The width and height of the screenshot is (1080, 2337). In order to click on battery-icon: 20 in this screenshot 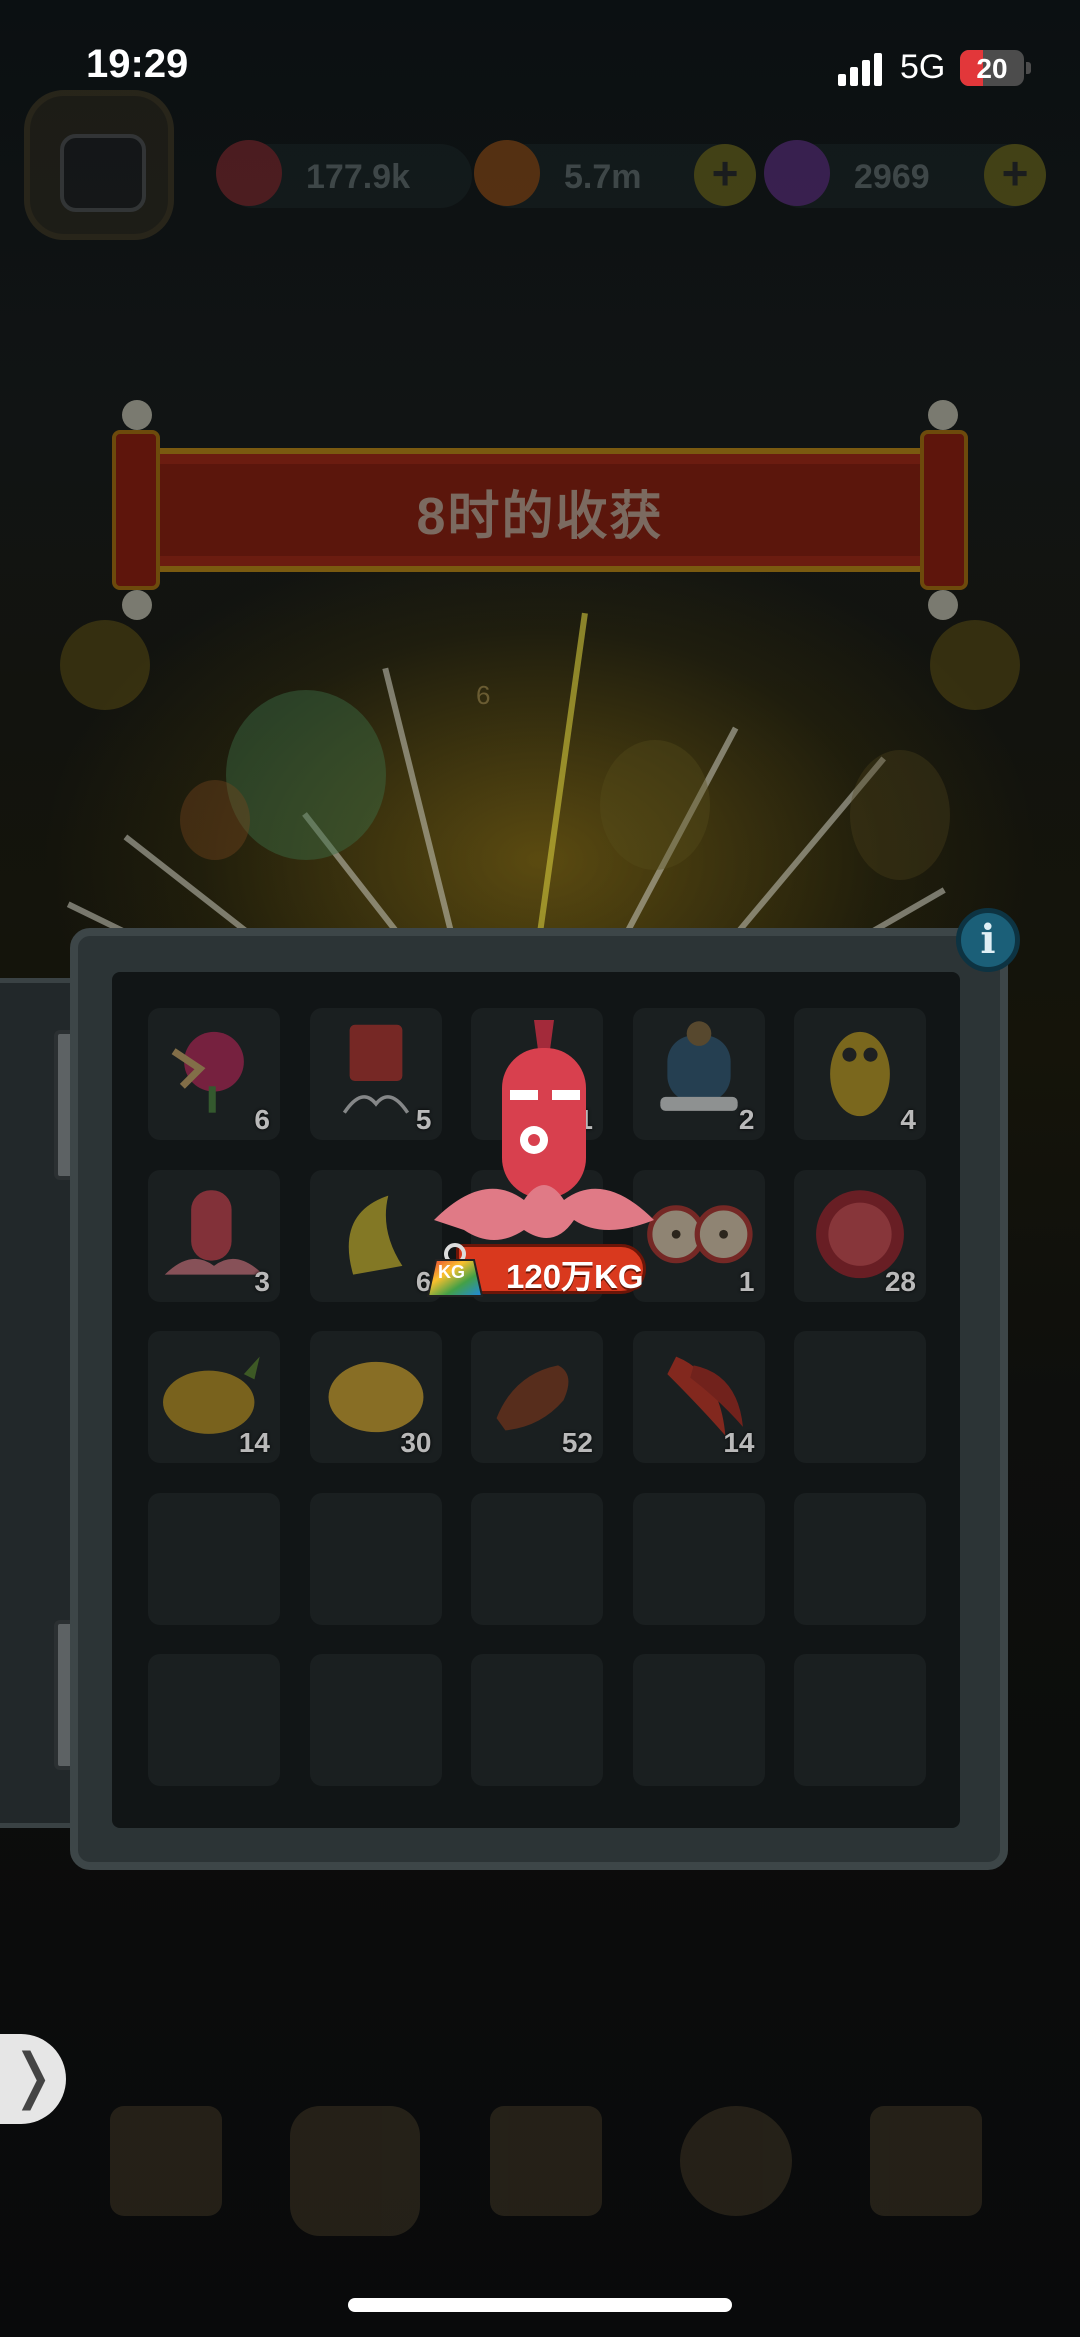, I will do `click(992, 68)`.